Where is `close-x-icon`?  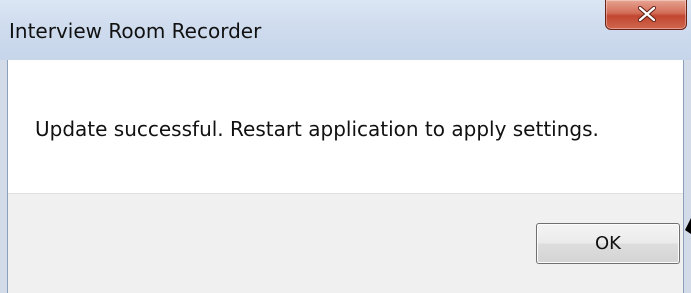
close-x-icon is located at coordinates (647, 14).